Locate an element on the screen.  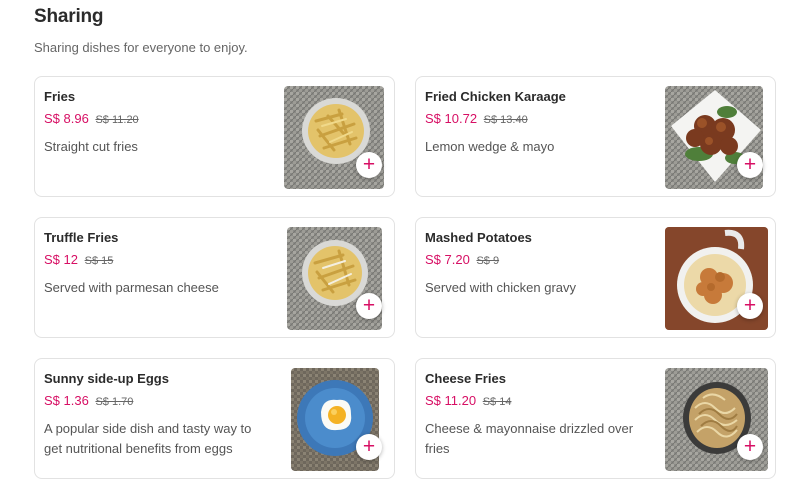
item-price-row: S$ 10.72 S$ 13.40 is located at coordinates (476, 118).